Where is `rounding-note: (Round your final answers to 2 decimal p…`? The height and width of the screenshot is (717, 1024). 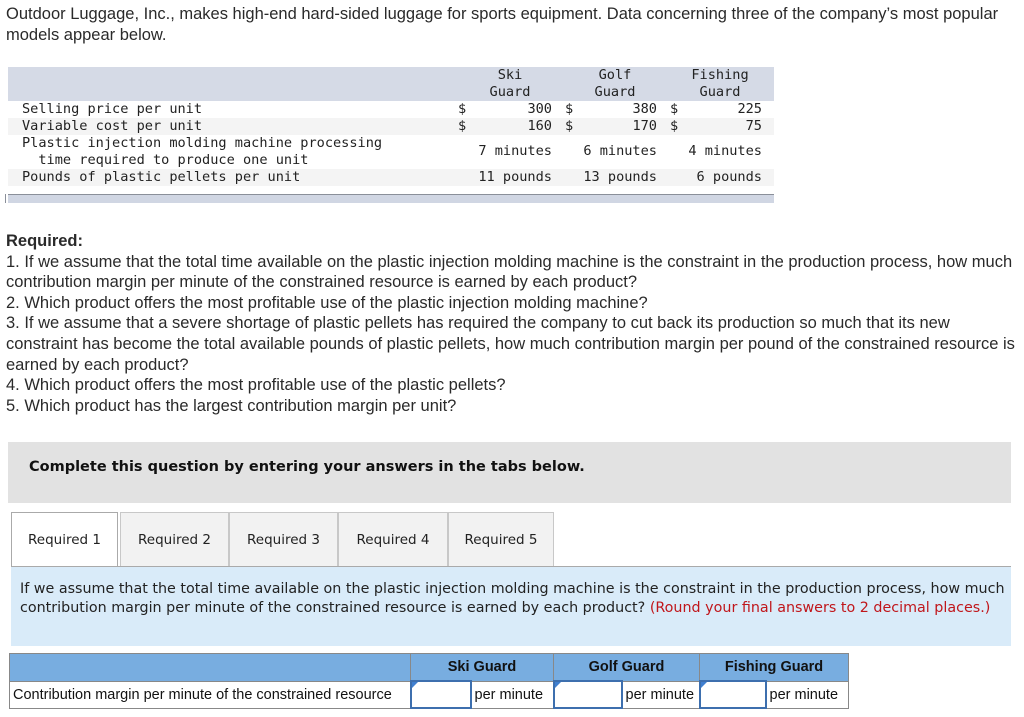 rounding-note: (Round your final answers to 2 decimal p… is located at coordinates (820, 607).